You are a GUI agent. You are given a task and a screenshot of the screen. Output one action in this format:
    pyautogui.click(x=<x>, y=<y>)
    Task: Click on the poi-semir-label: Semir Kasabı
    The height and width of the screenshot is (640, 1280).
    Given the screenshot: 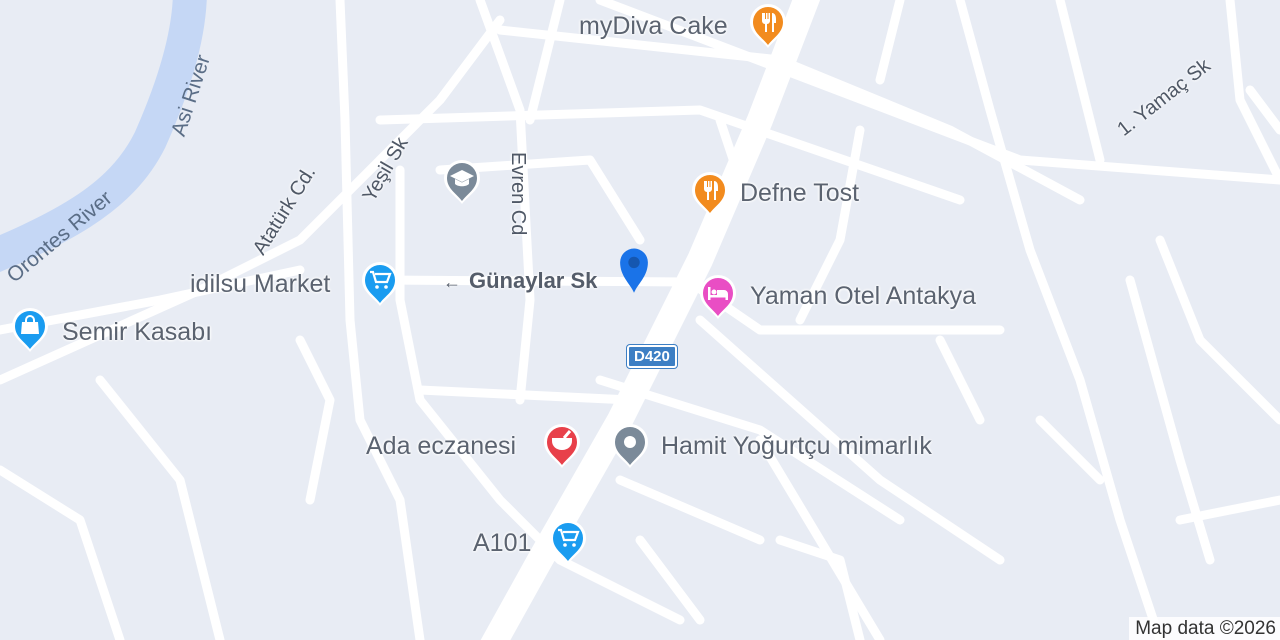 What is the action you would take?
    pyautogui.click(x=137, y=332)
    